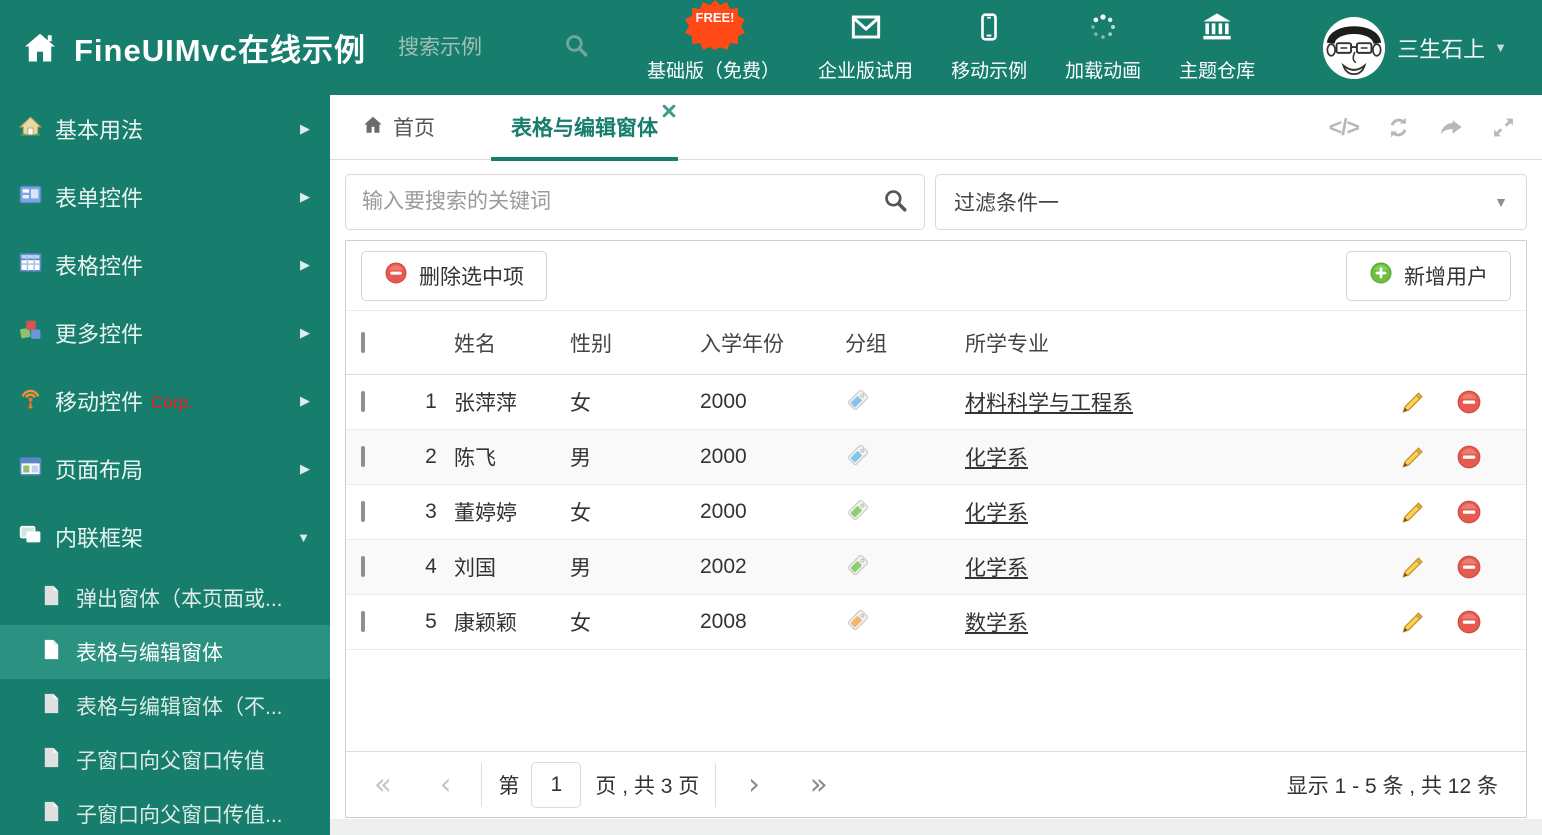  Describe the element at coordinates (99, 402) in the screenshot. I see `sidebar-item-label: 移动控件` at that location.